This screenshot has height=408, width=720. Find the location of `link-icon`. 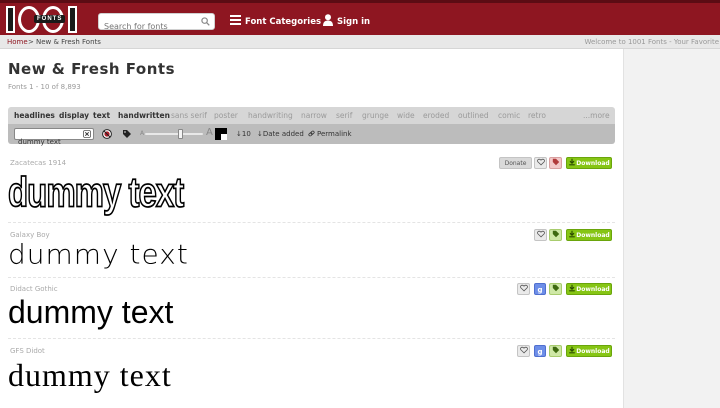

link-icon is located at coordinates (311, 133).